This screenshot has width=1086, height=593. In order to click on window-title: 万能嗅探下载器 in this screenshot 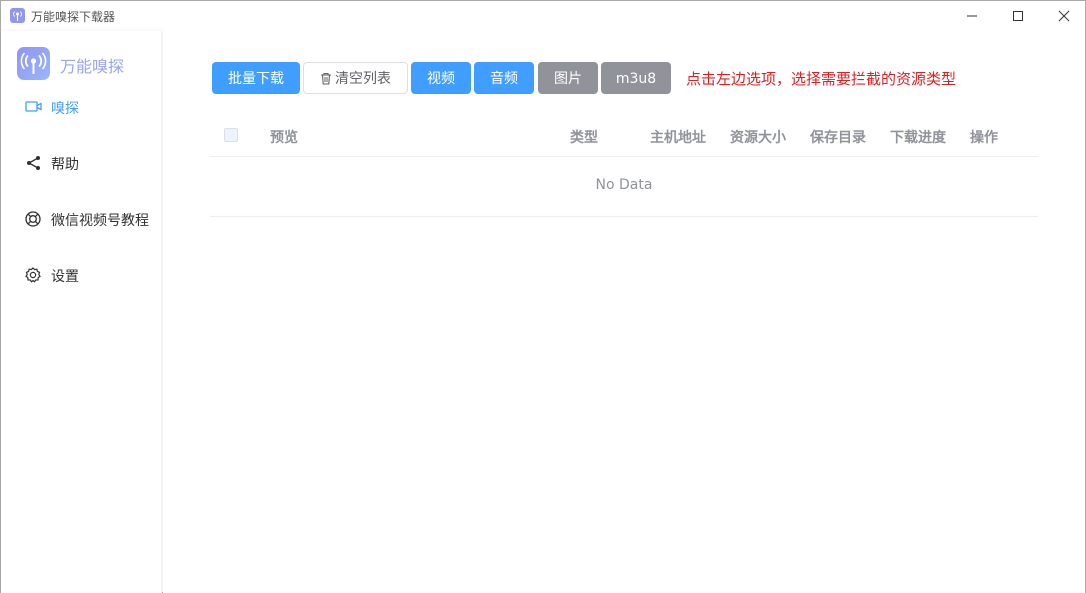, I will do `click(73, 17)`.